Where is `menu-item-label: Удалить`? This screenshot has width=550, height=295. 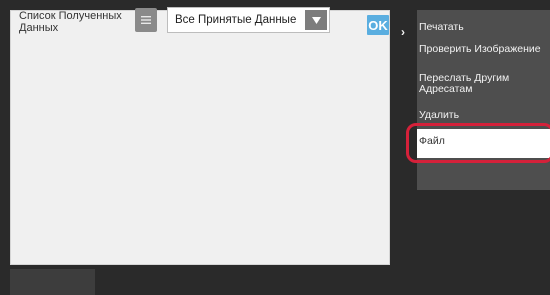 menu-item-label: Удалить is located at coordinates (439, 115).